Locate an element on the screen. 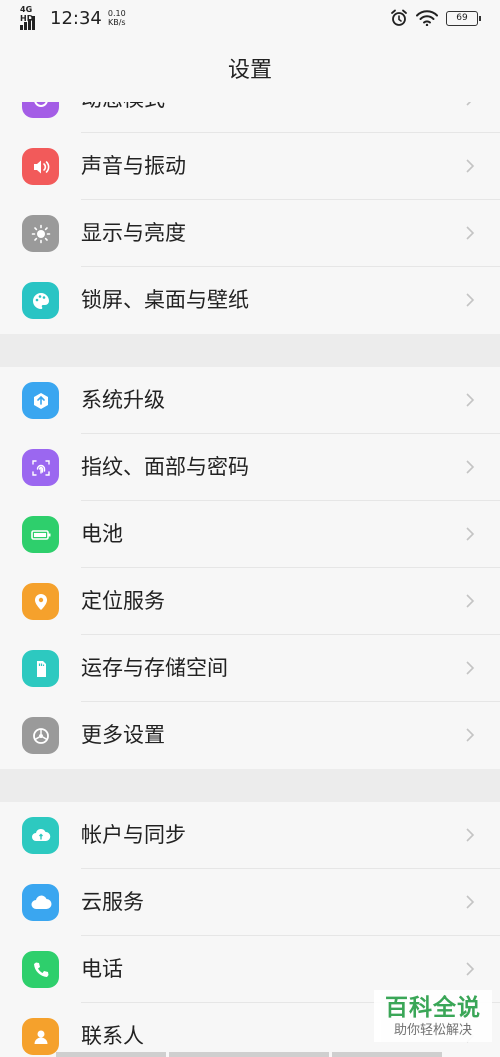 The width and height of the screenshot is (500, 1057). settings-item-lockscreen-wallpaper: 锁屏、桌面与壁纸 is located at coordinates (250, 300).